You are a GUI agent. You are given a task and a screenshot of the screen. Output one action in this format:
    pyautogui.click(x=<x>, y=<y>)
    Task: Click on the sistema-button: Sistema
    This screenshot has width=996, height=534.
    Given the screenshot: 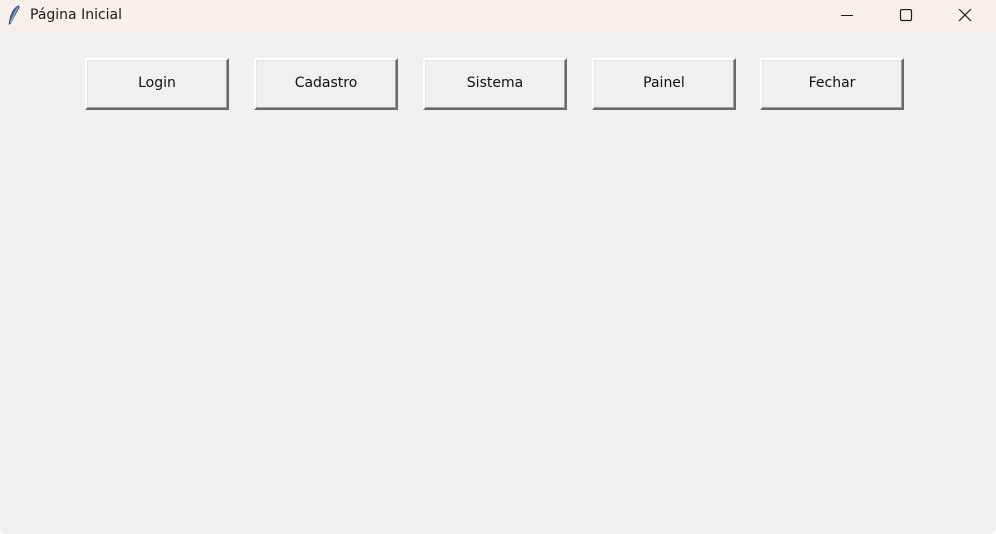 What is the action you would take?
    pyautogui.click(x=495, y=84)
    